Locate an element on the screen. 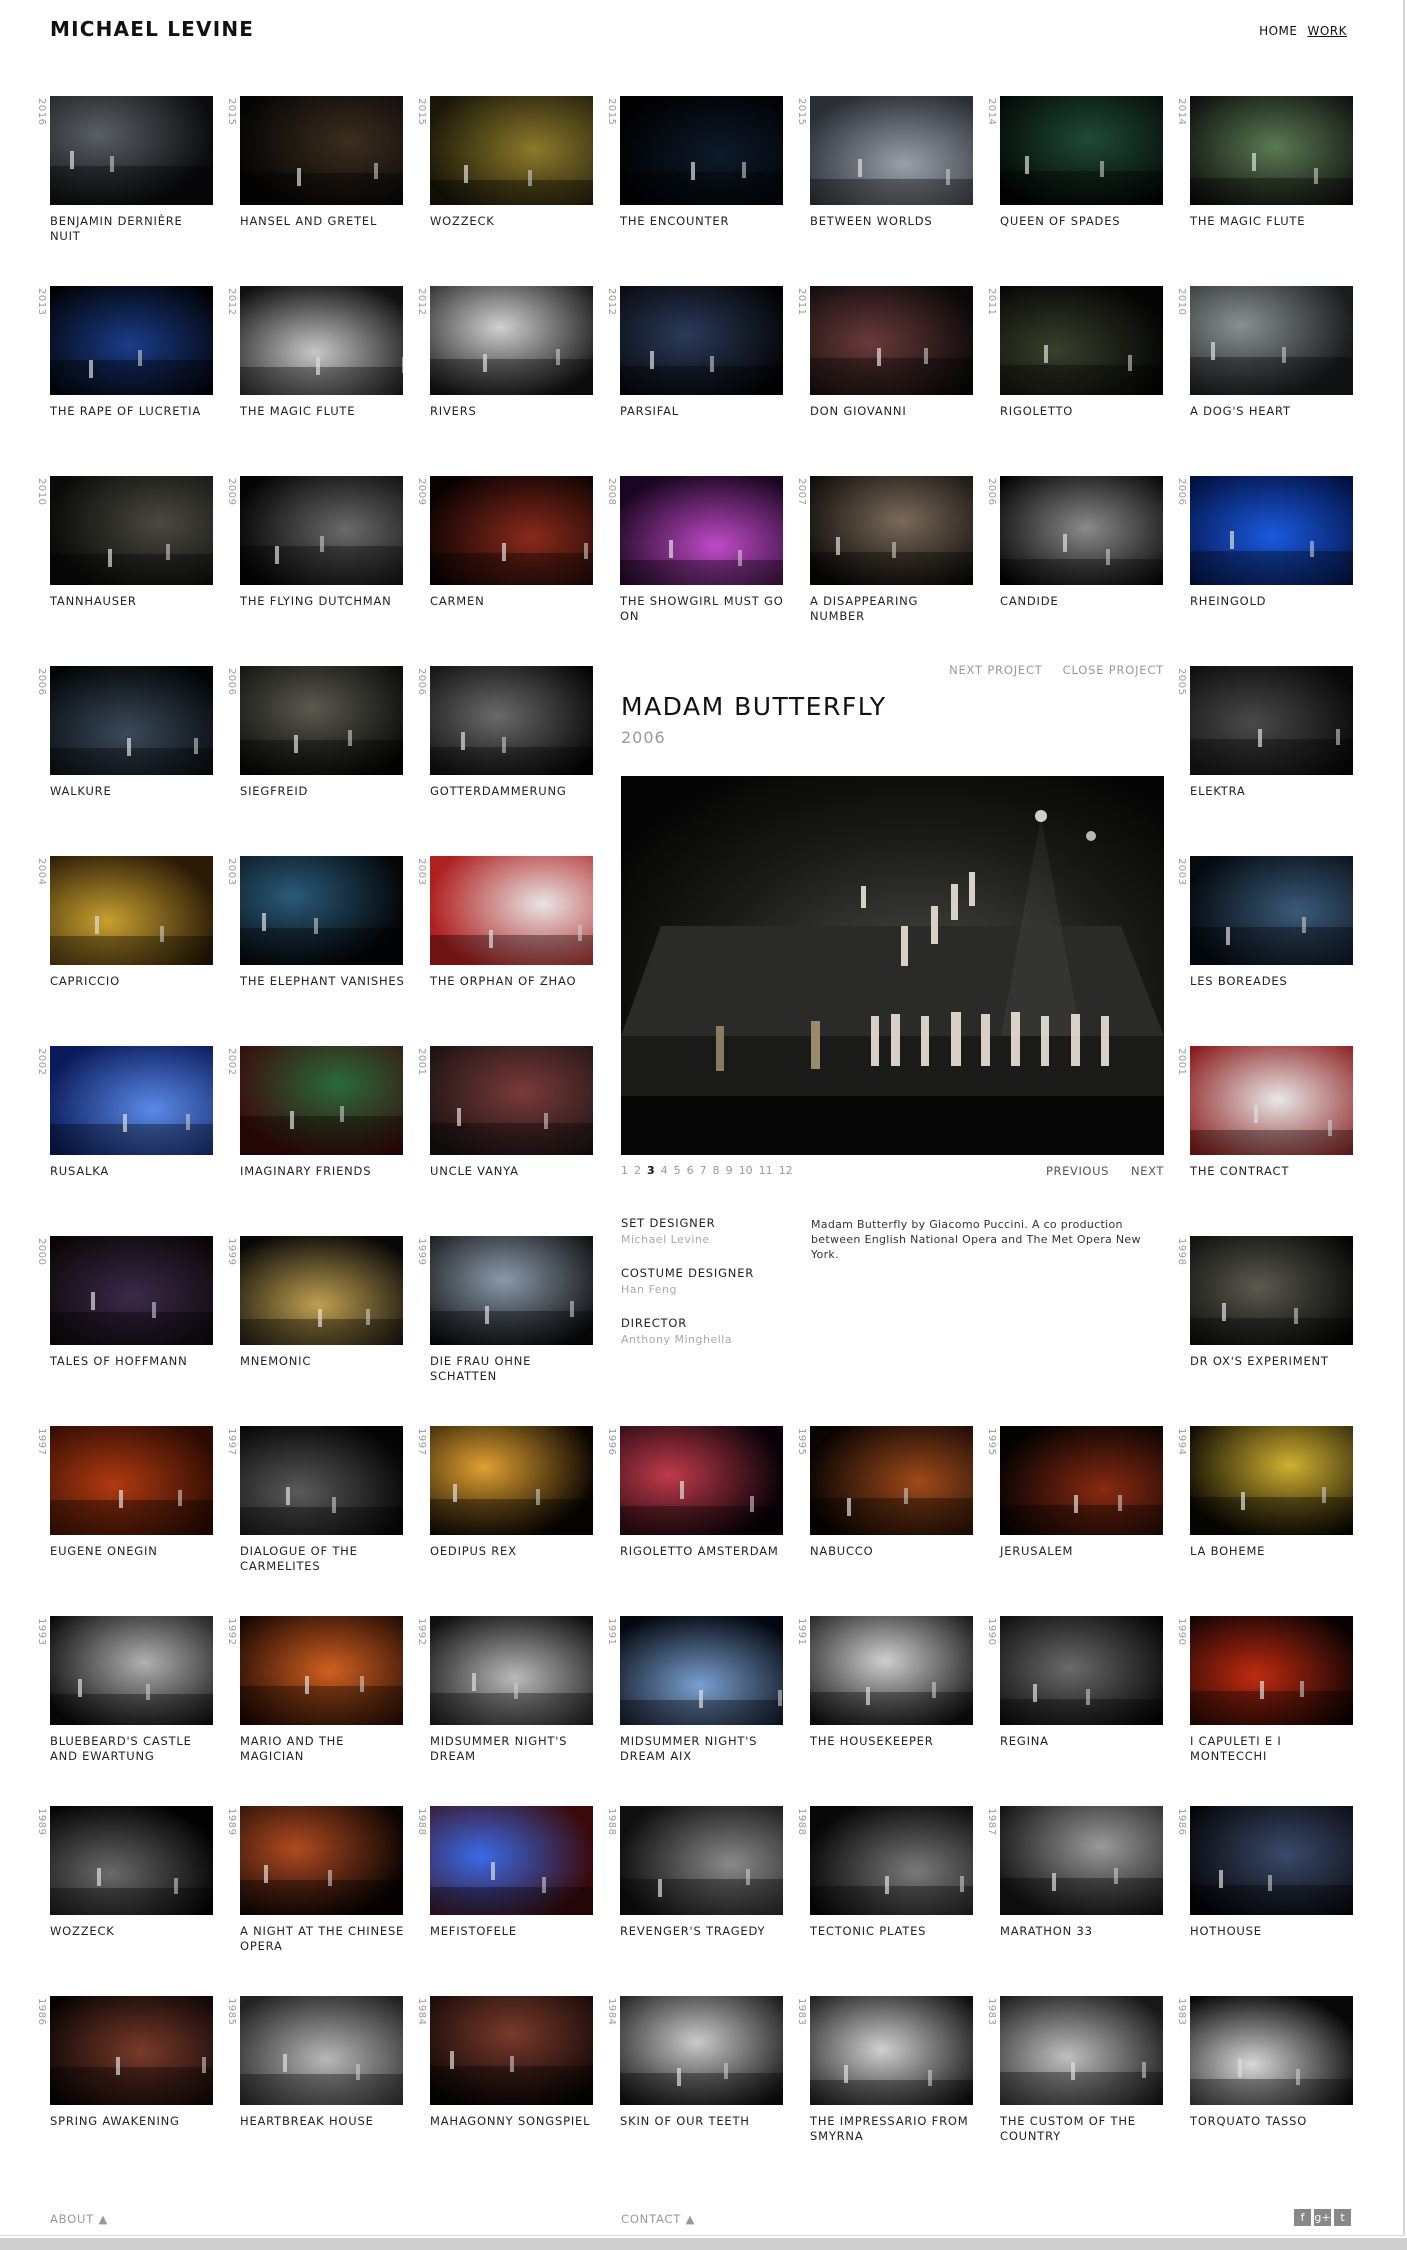  page-number: 1 is located at coordinates (624, 1170).